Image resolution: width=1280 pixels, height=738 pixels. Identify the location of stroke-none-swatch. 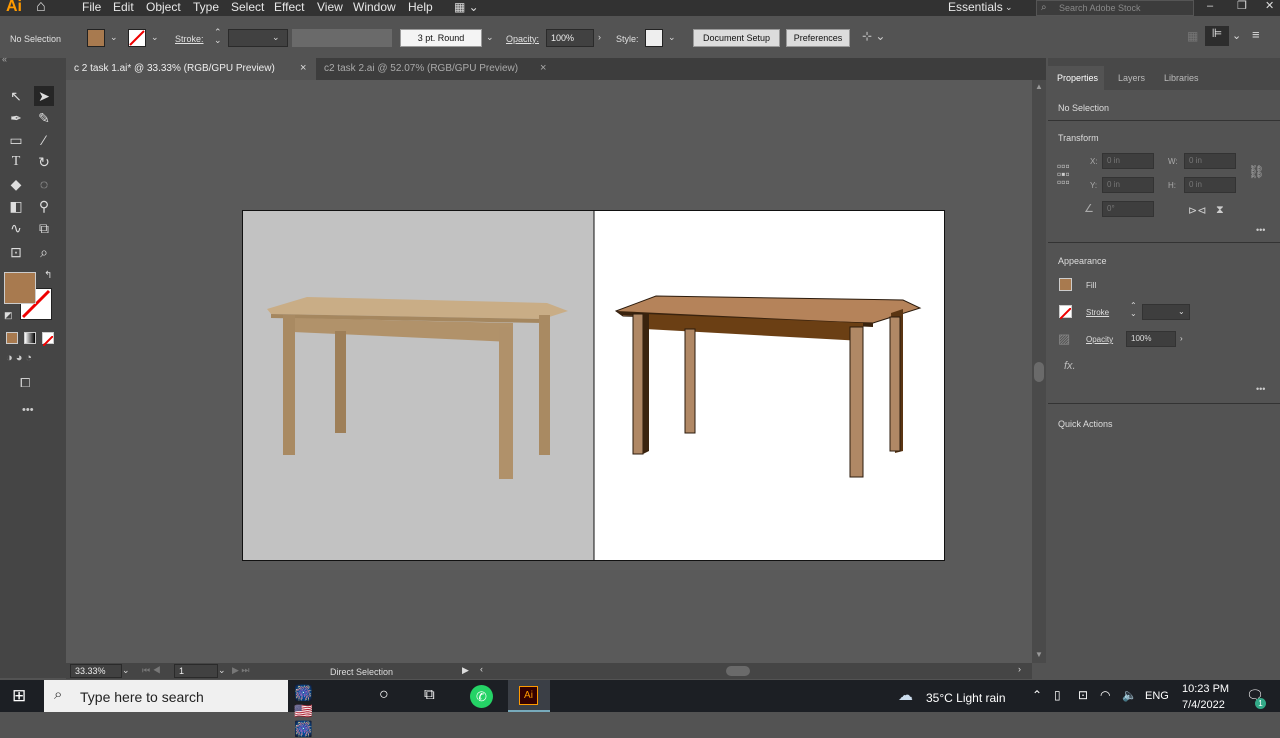
(137, 38).